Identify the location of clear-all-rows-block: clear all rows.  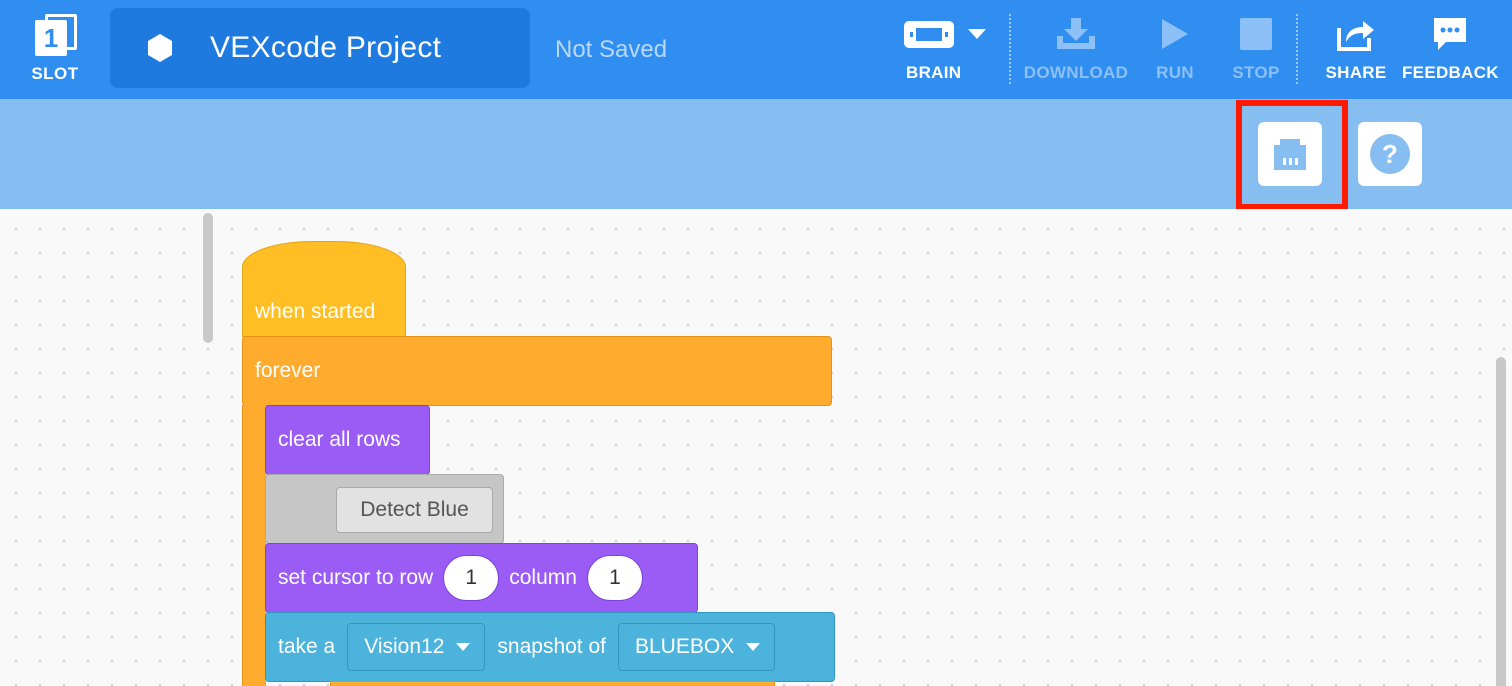
(347, 440).